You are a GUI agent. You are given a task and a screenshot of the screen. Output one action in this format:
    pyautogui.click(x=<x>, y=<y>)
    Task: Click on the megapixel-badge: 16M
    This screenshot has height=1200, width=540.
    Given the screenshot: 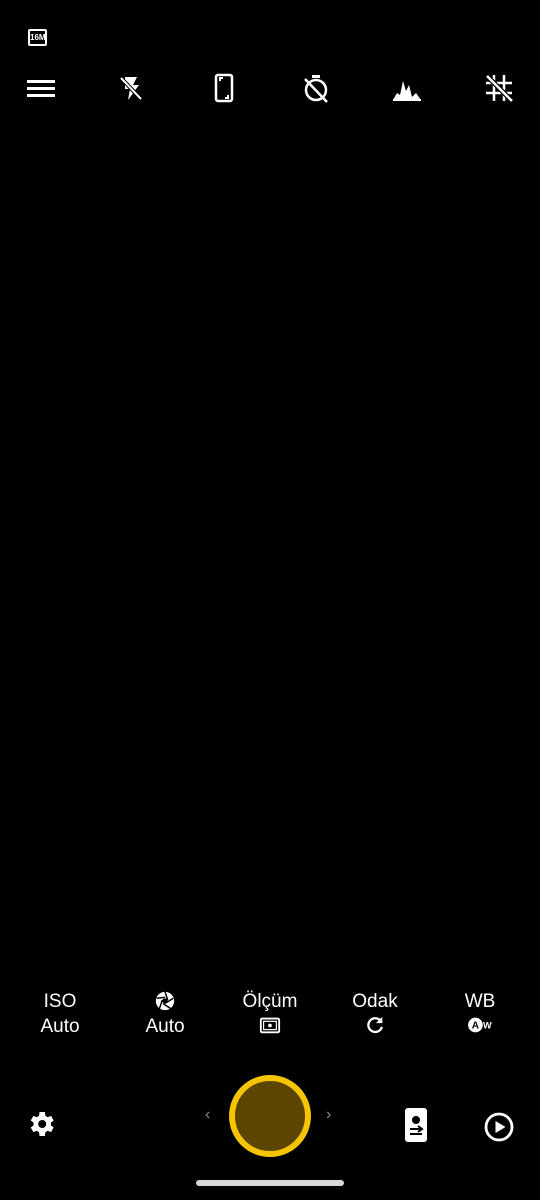 What is the action you would take?
    pyautogui.click(x=37, y=37)
    